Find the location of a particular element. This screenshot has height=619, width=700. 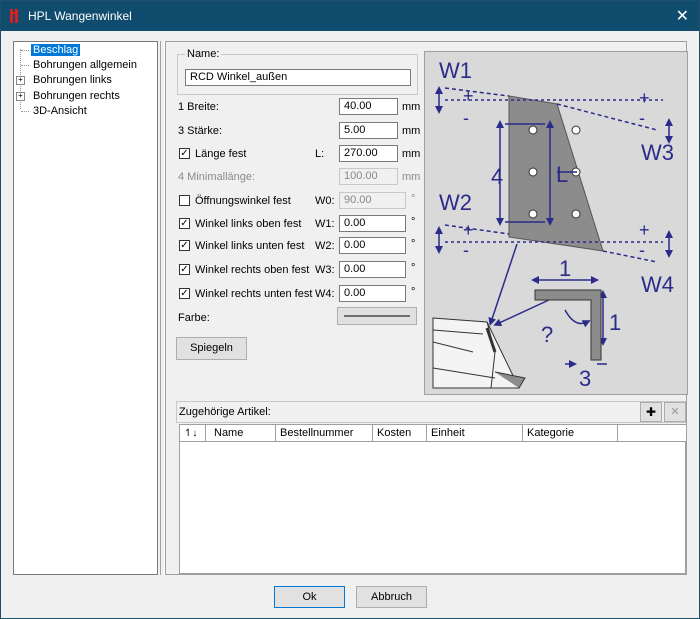

svg-text: W1 is located at coordinates (455, 70).